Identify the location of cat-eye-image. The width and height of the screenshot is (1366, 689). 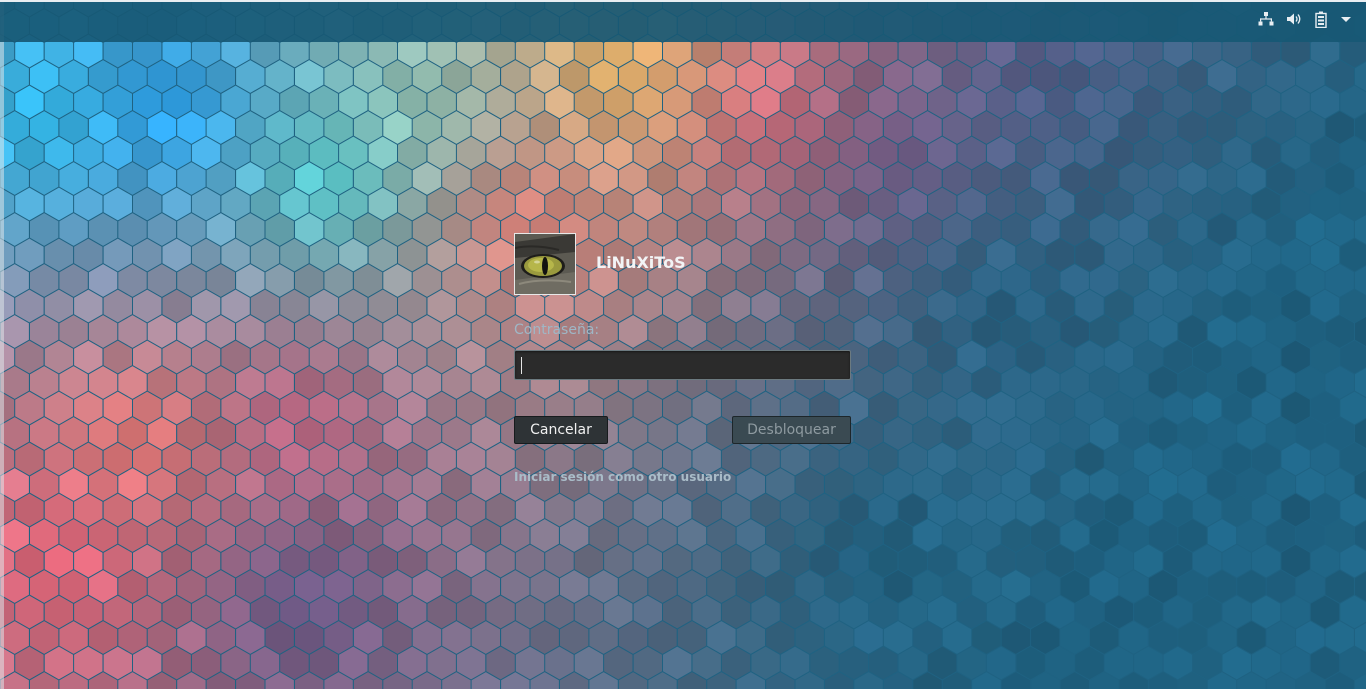
(545, 264).